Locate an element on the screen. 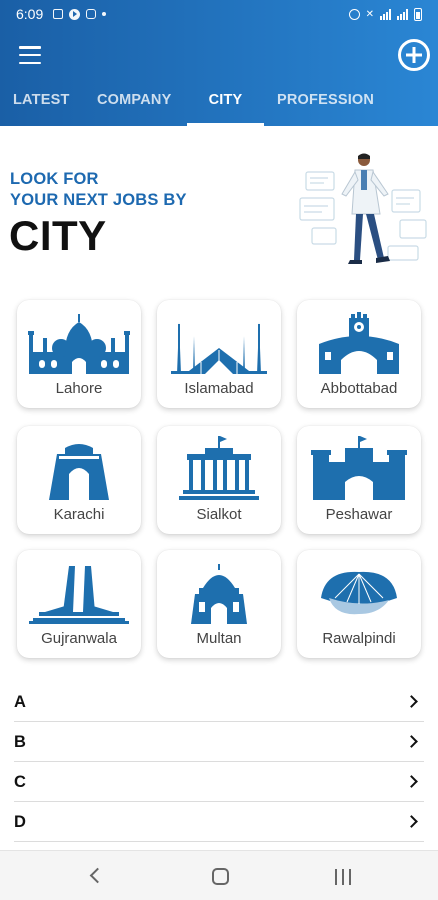 Image resolution: width=438 pixels, height=900 pixels. mute-icon: ✕ is located at coordinates (369, 14).